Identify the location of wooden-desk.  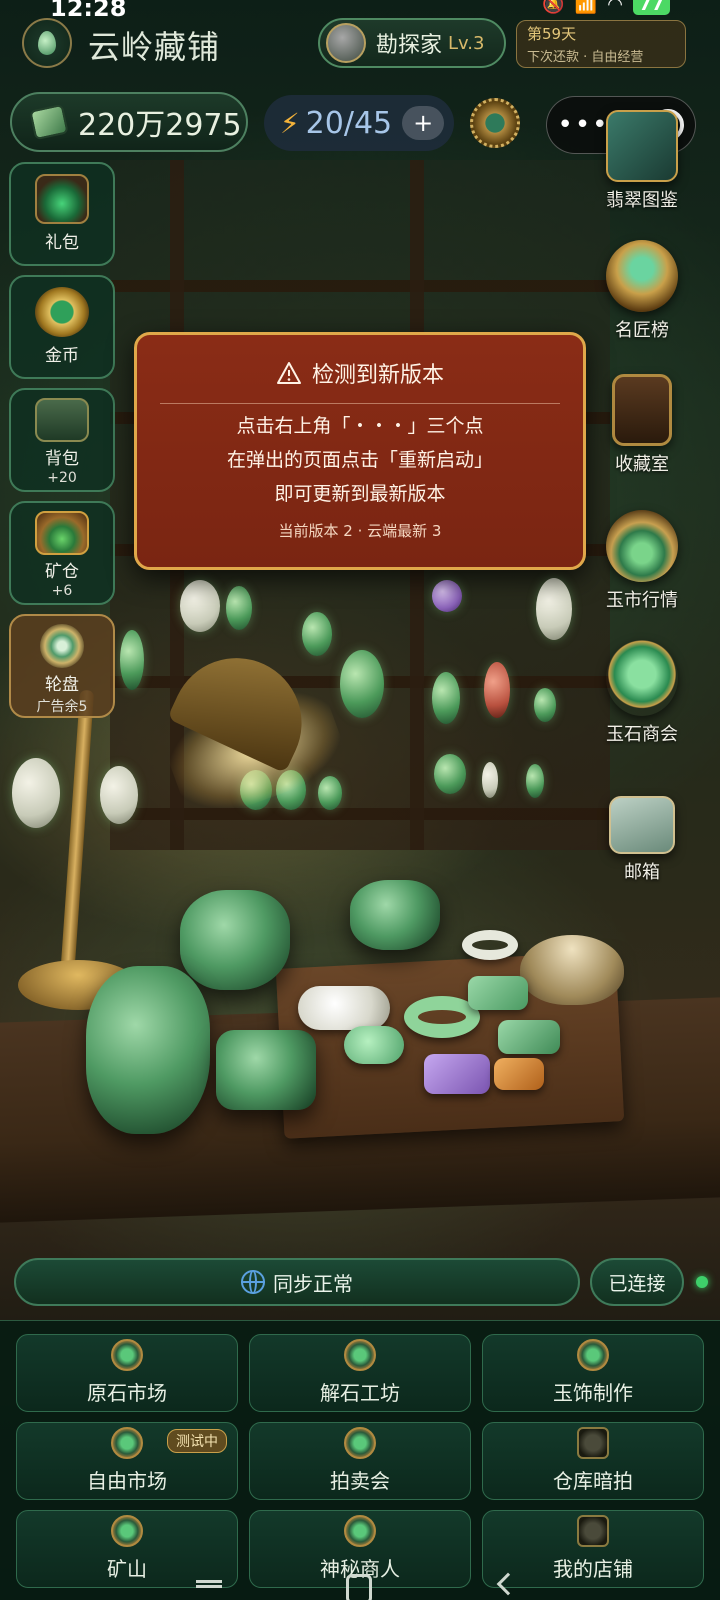
(360, 1110).